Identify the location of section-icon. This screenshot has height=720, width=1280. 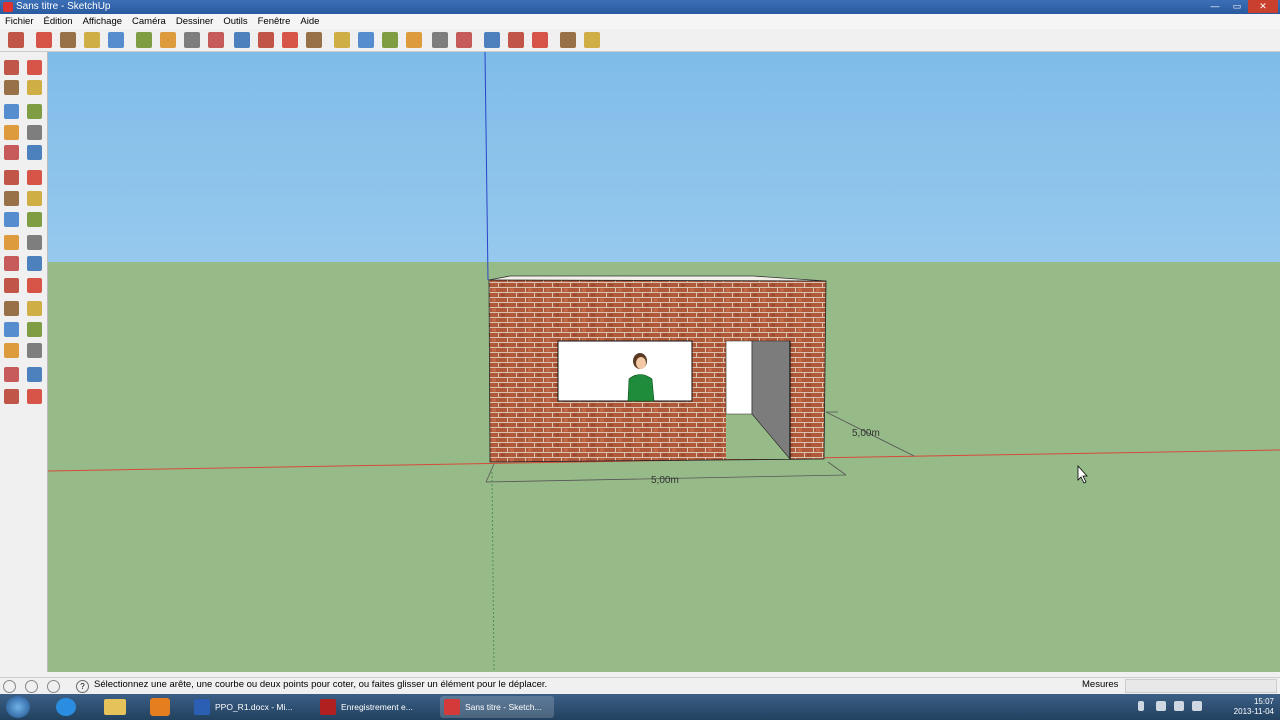
(540, 40).